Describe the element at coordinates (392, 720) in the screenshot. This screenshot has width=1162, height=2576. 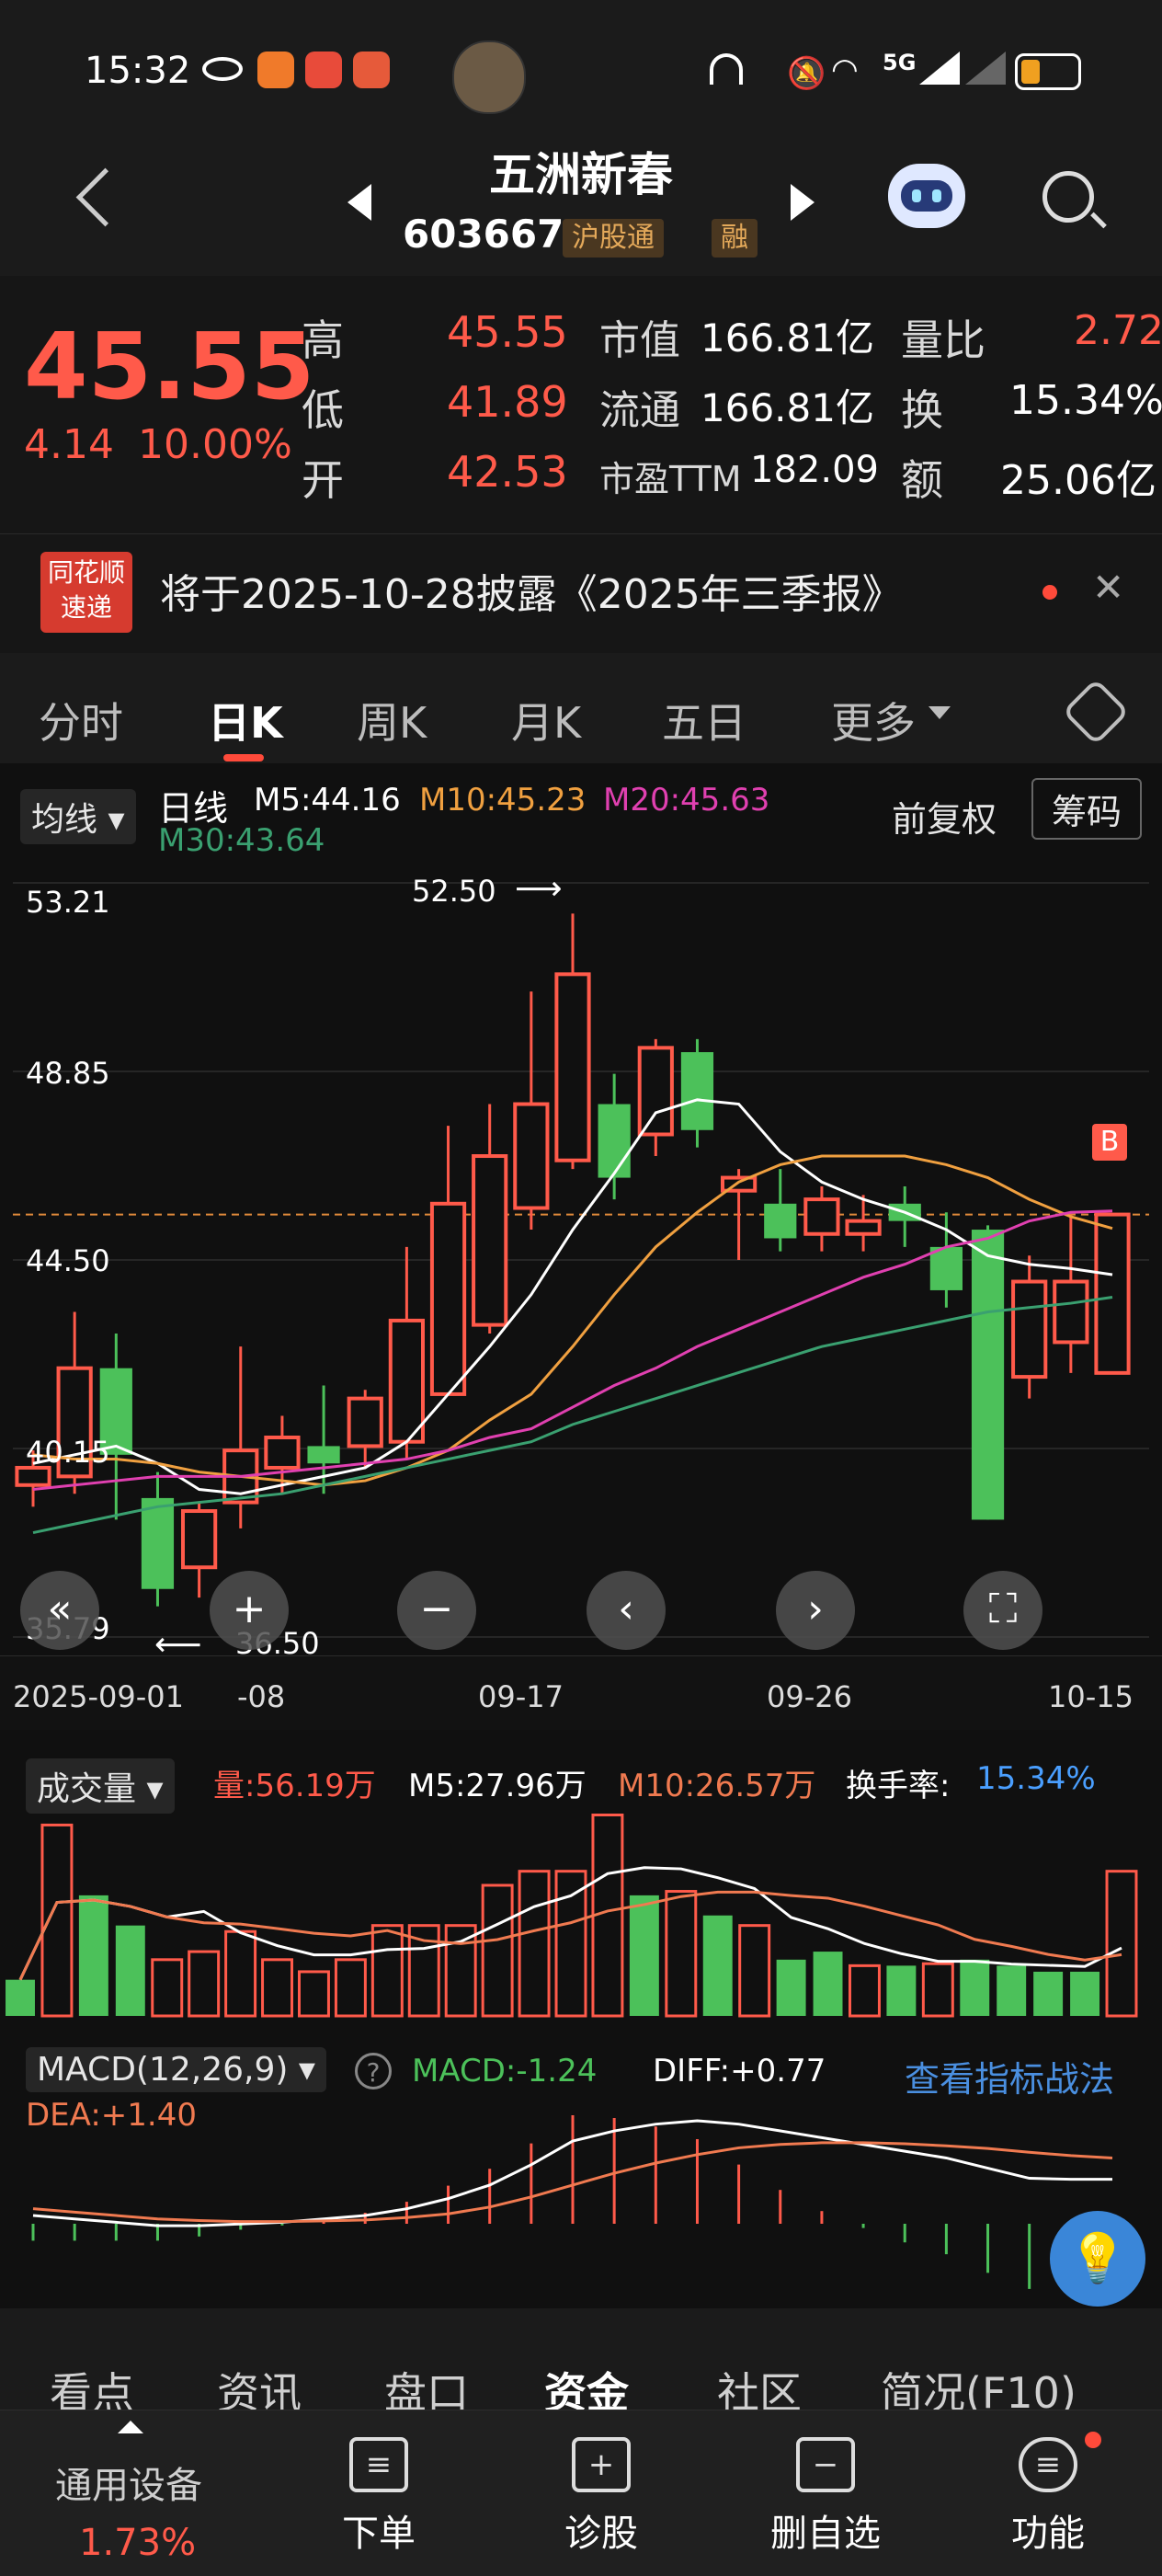
I see `tab-weekly-k: 周K` at that location.